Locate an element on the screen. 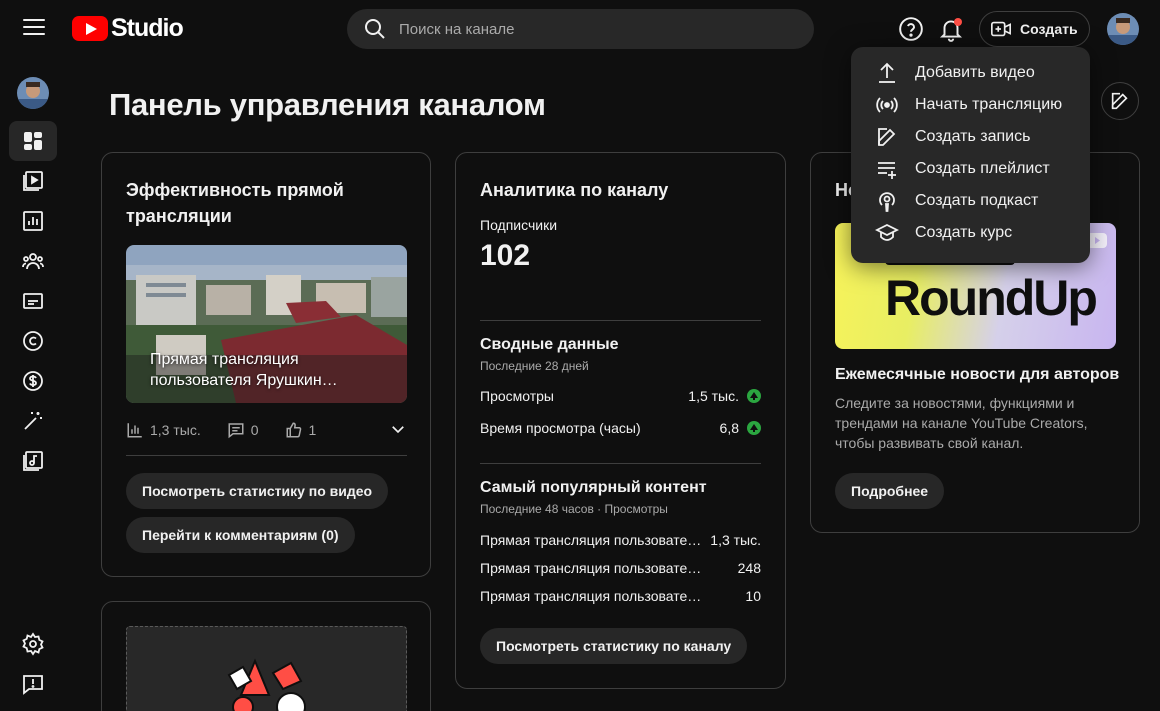 This screenshot has width=1160, height=711. sidebar-item-analytics is located at coordinates (33, 221).